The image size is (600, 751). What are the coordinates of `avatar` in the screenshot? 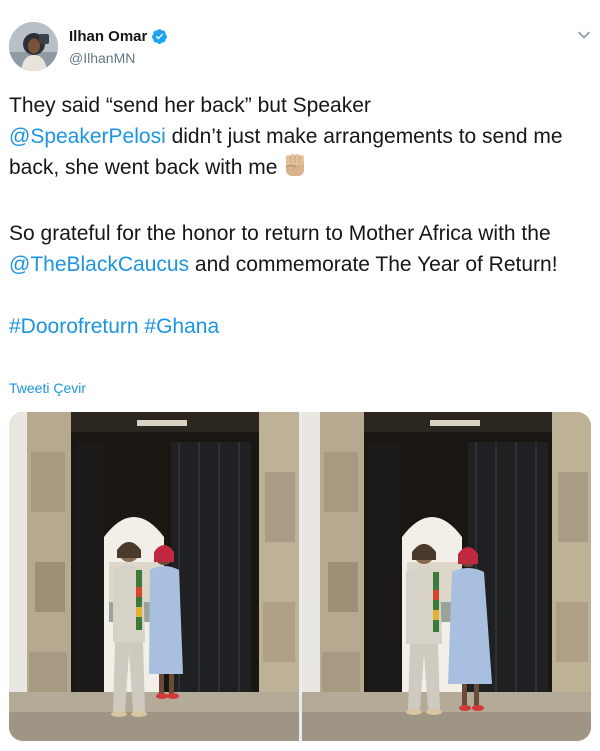 It's located at (33, 46).